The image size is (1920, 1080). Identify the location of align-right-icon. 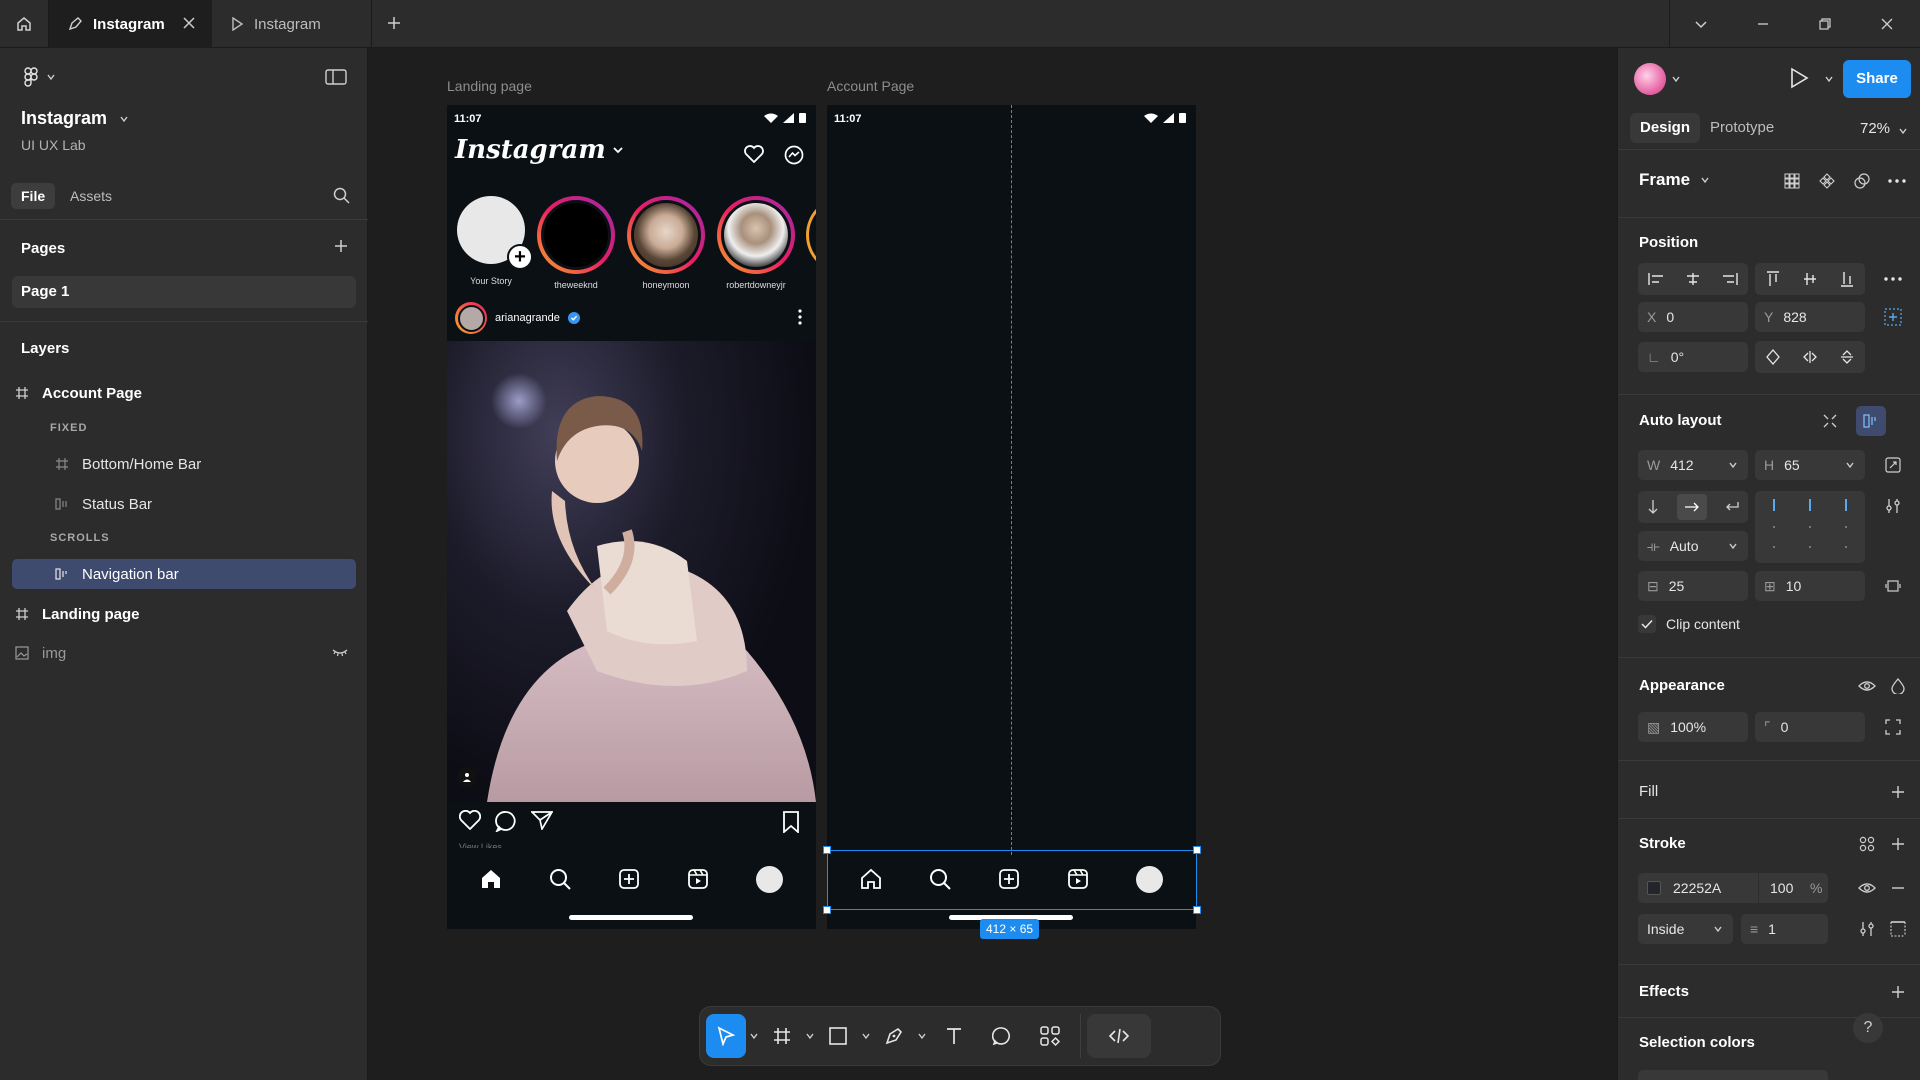
(1730, 279).